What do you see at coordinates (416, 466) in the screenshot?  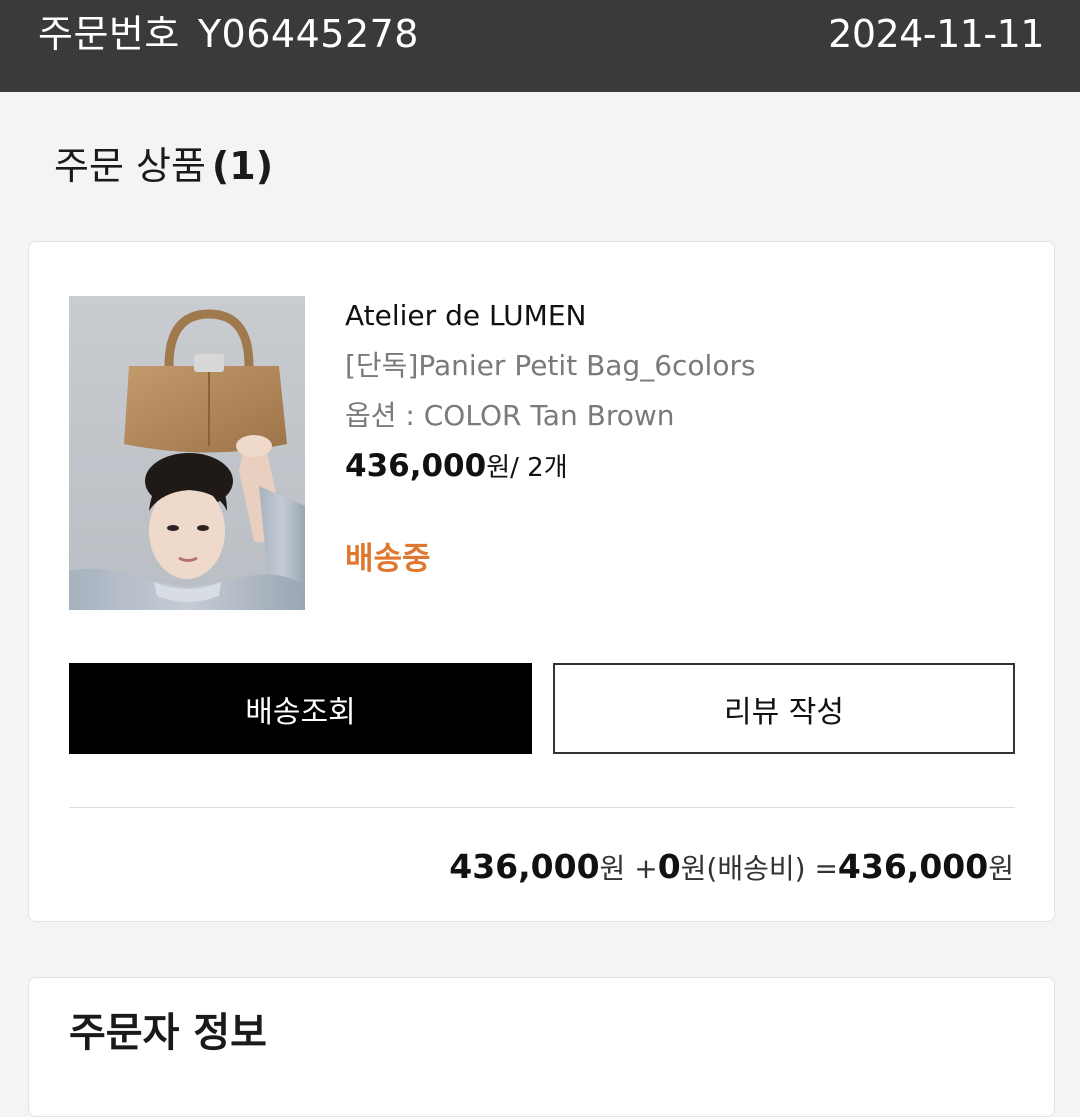 I see `price-amount: 436,000` at bounding box center [416, 466].